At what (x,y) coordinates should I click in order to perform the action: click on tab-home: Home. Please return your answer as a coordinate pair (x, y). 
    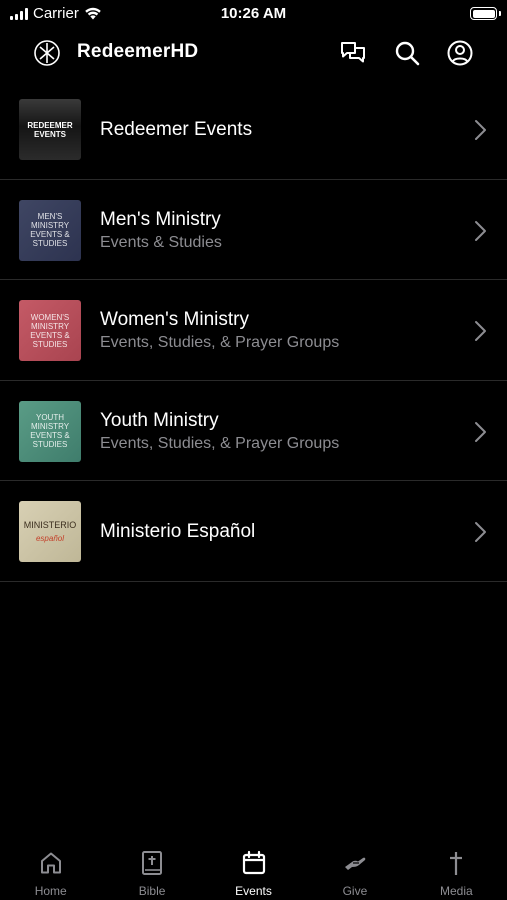
    Looking at the image, I should click on (50, 870).